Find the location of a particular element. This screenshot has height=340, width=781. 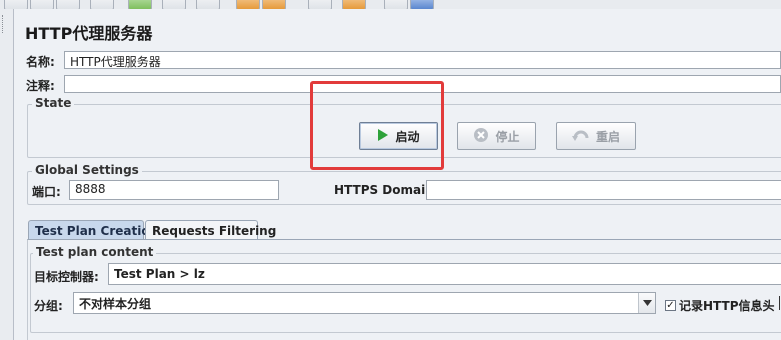

stop-button-label: 停止 is located at coordinates (507, 136).